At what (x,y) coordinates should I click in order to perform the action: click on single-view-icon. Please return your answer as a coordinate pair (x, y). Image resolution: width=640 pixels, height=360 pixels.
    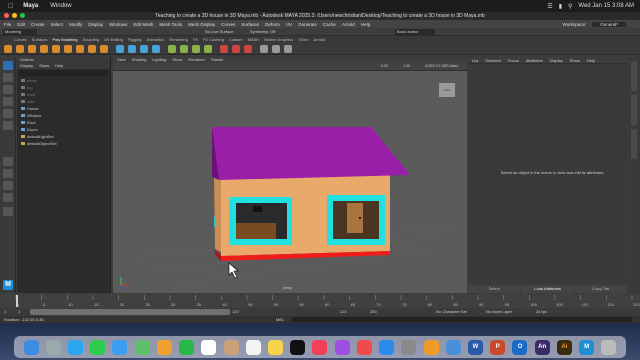
    Looking at the image, I should click on (8, 161).